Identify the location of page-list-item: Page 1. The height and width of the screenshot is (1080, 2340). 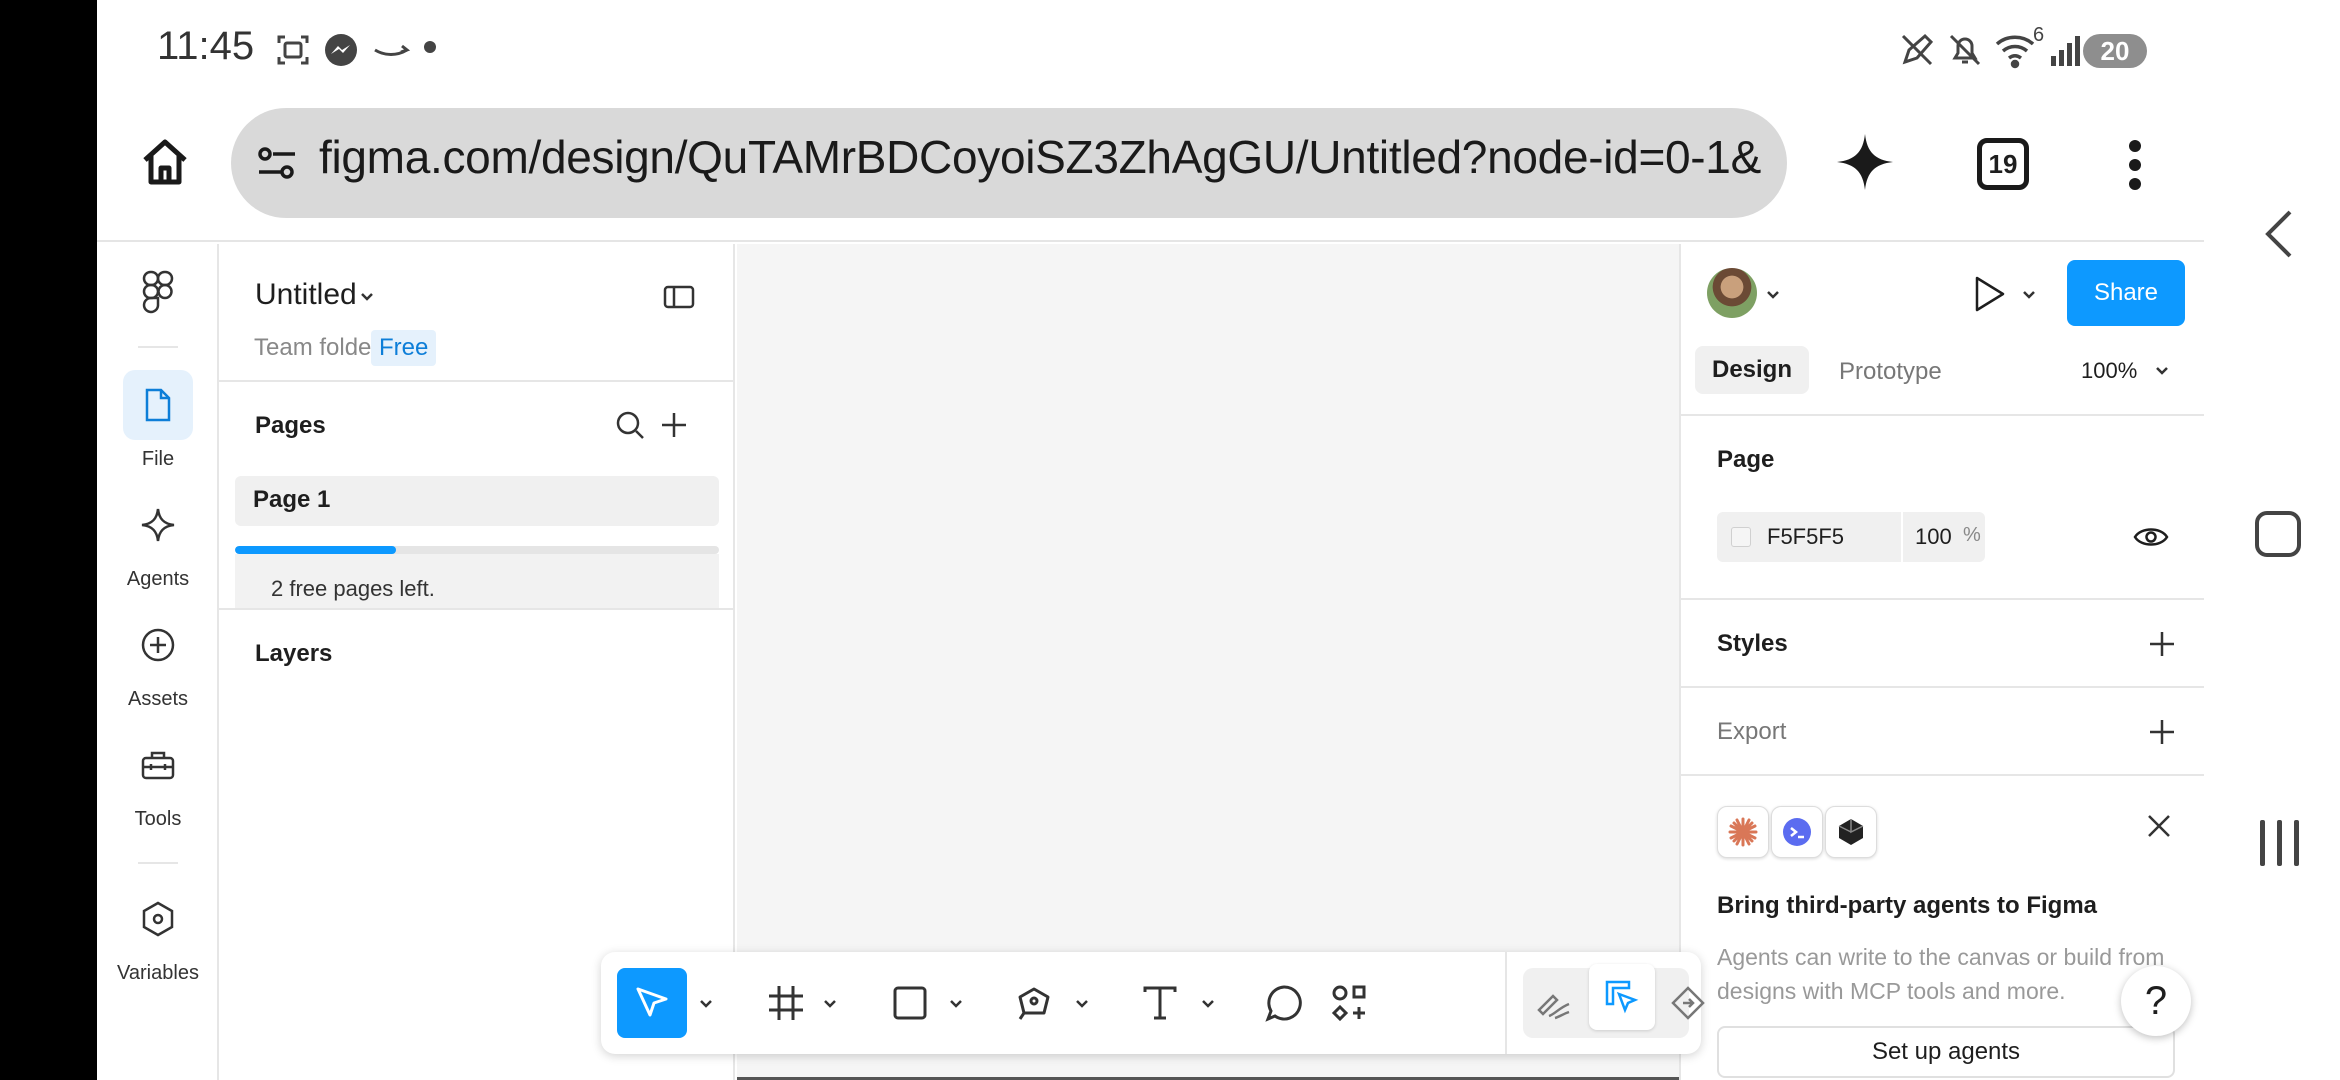
(477, 501).